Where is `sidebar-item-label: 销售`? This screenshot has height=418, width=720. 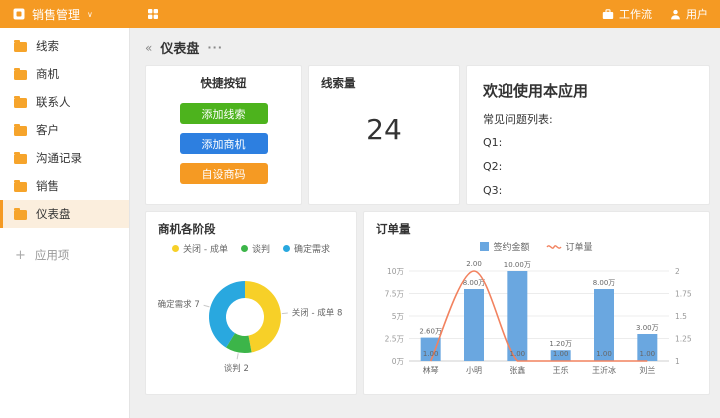 sidebar-item-label: 销售 is located at coordinates (47, 186).